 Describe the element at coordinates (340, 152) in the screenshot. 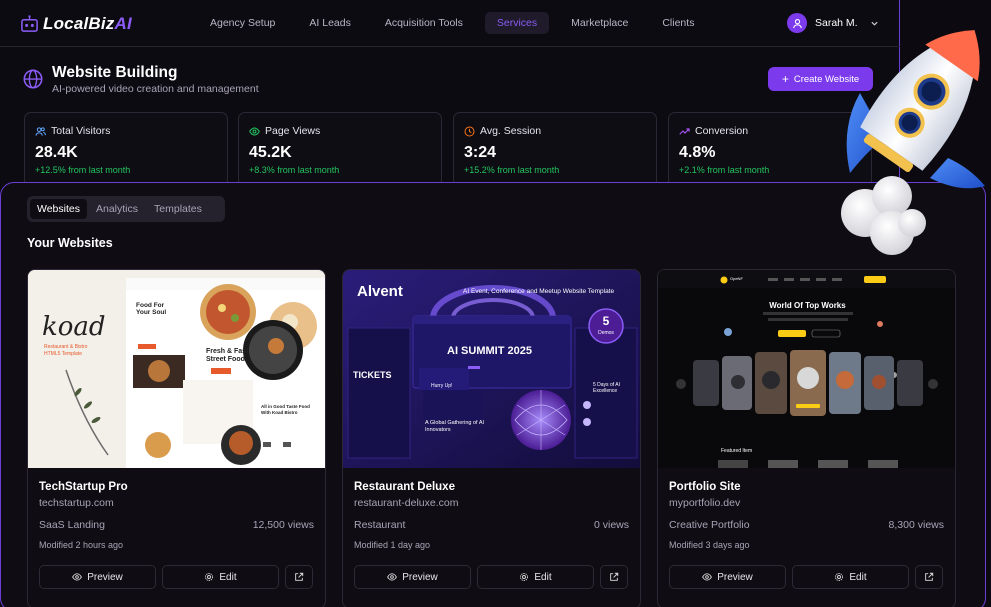

I see `stat-card-page-views: Page Views 45.2K +8.3% from last month` at that location.